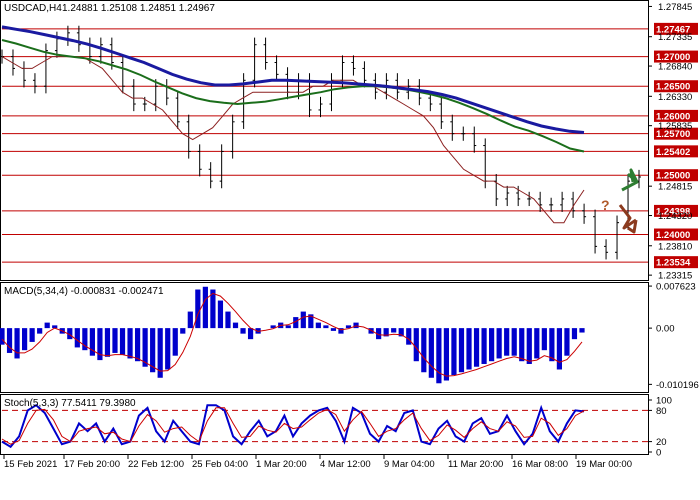 The width and height of the screenshot is (700, 500). I want to click on price-tick-label: 1.27335, so click(675, 37).